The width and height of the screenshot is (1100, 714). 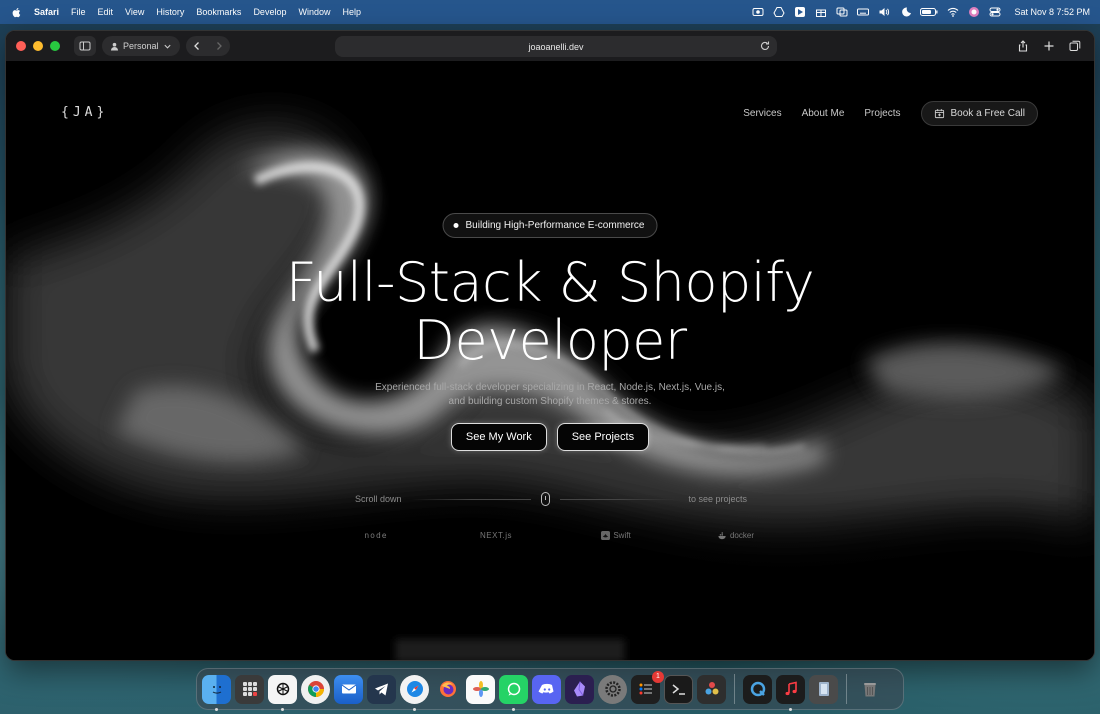 What do you see at coordinates (987, 113) in the screenshot?
I see `book-call-label: Book a Free Call` at bounding box center [987, 113].